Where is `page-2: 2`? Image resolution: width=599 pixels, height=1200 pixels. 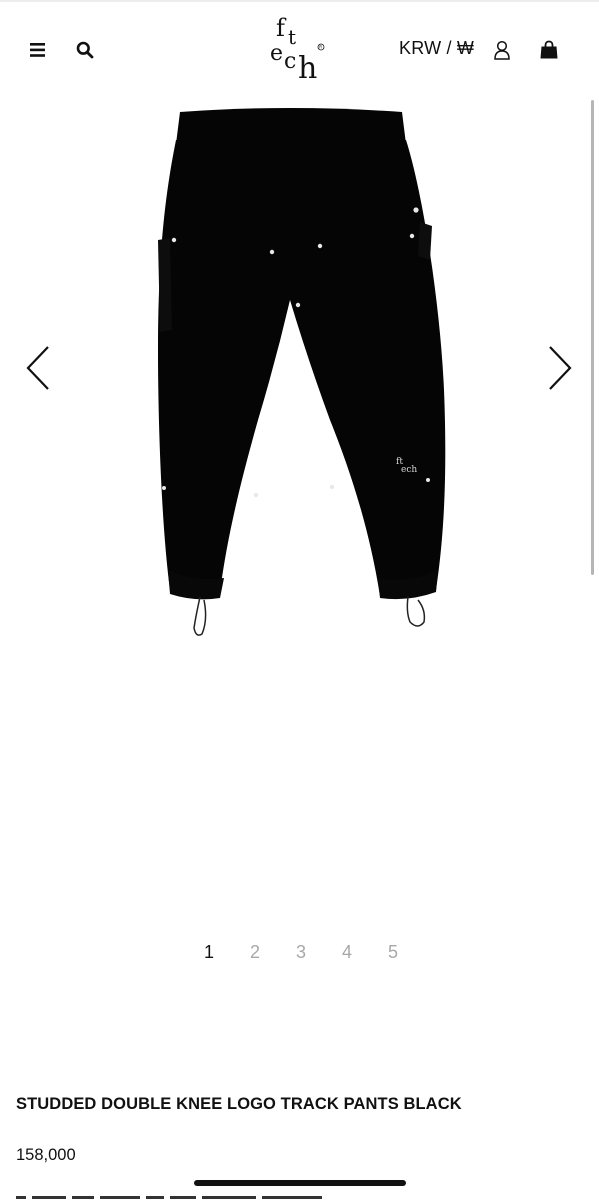
page-2: 2 is located at coordinates (255, 952).